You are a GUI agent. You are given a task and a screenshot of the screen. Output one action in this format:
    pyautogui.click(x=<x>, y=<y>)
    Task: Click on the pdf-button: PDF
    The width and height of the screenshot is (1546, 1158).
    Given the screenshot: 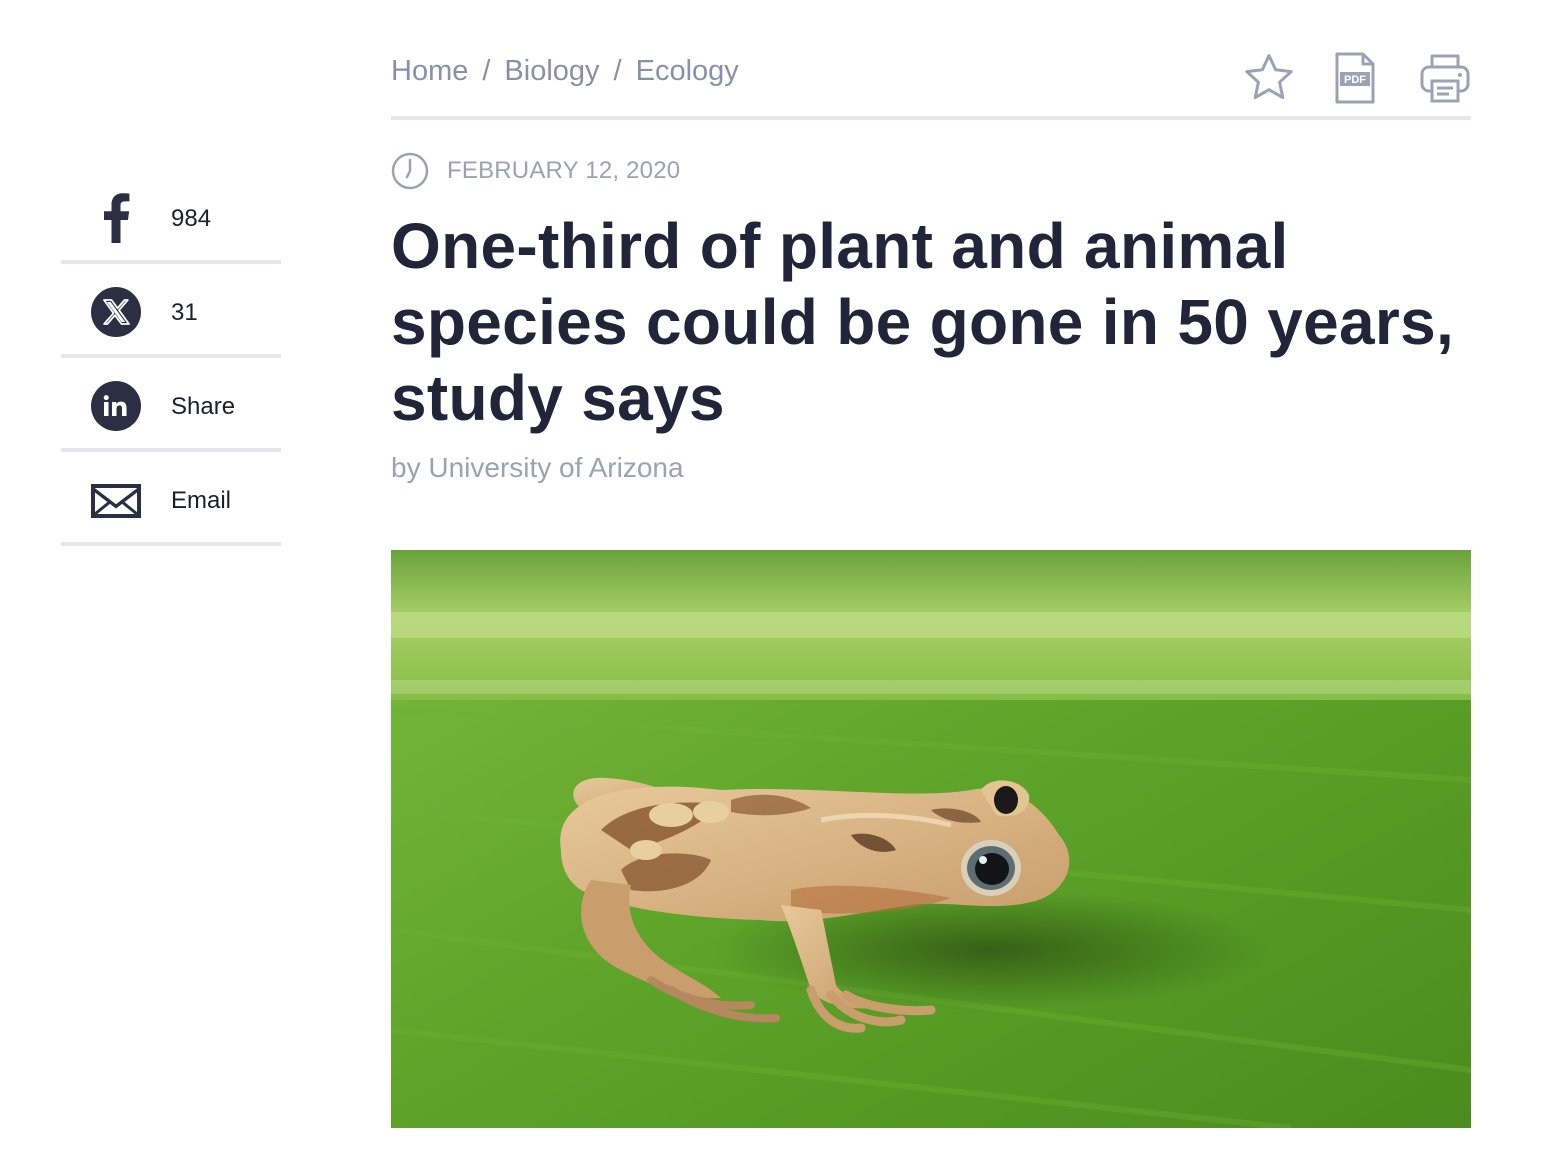 What is the action you would take?
    pyautogui.click(x=1355, y=78)
    